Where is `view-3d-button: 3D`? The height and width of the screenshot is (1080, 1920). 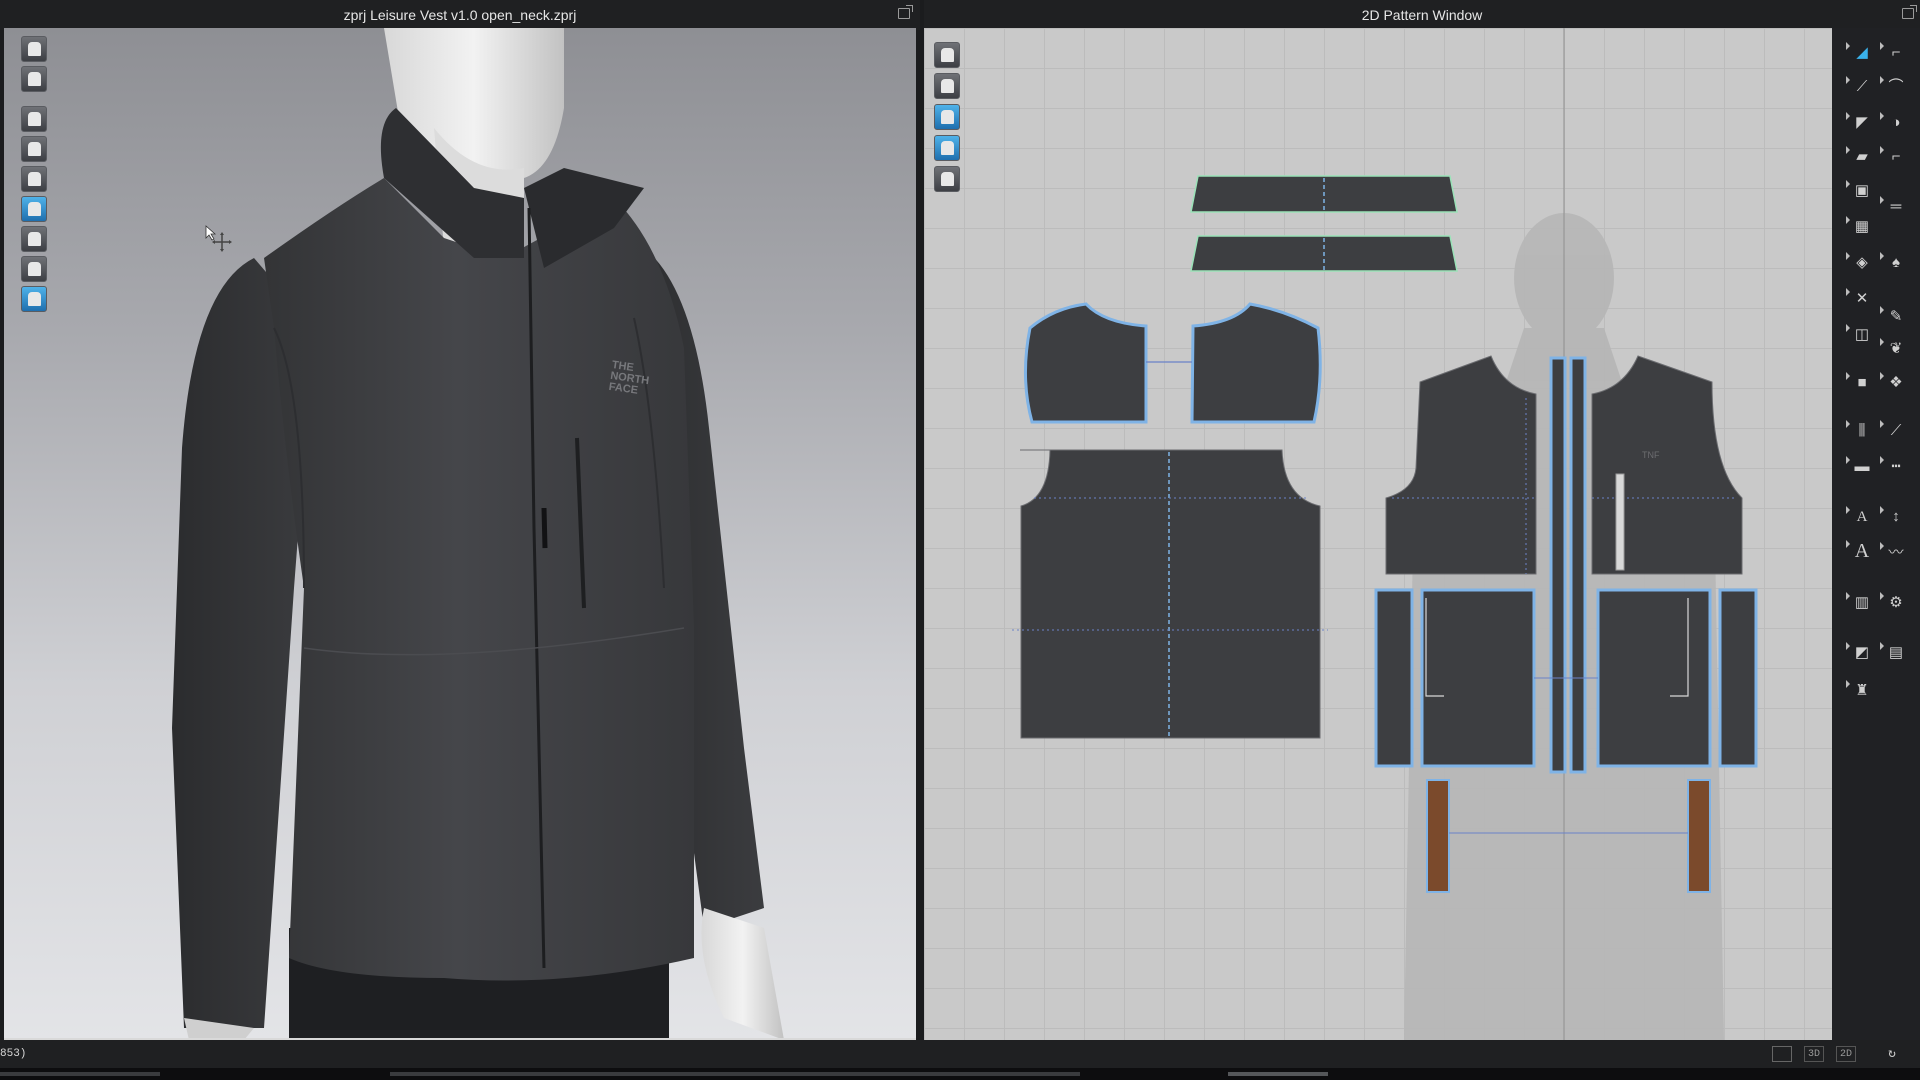
view-3d-button: 3D is located at coordinates (1814, 1054).